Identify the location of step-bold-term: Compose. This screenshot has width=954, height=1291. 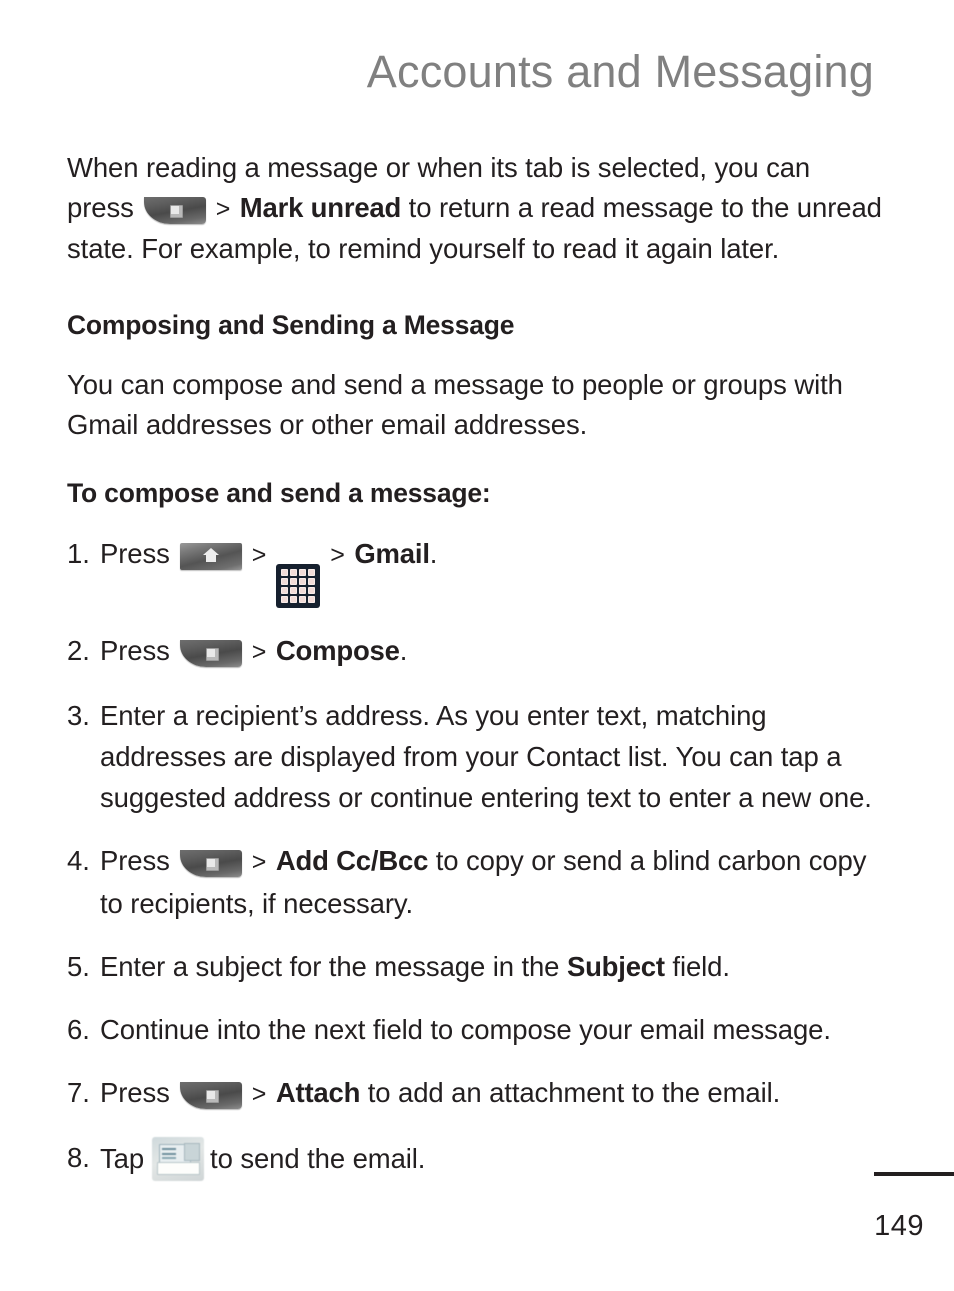
(337, 650).